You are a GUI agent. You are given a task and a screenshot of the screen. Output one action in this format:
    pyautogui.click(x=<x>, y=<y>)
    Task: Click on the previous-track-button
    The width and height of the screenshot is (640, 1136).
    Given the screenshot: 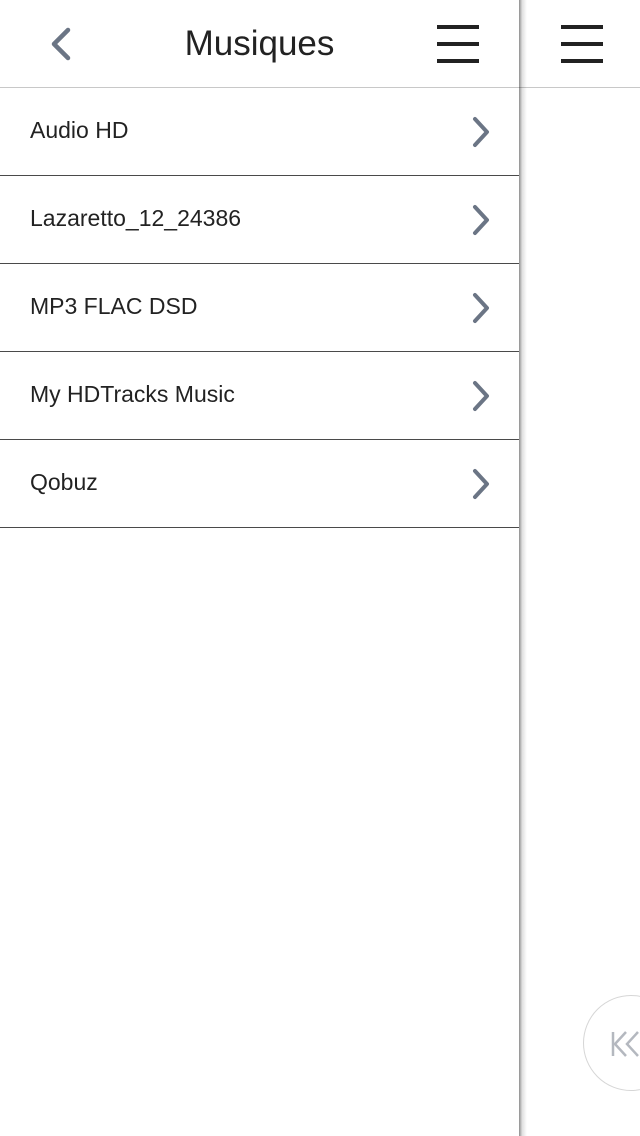 What is the action you would take?
    pyautogui.click(x=611, y=1043)
    